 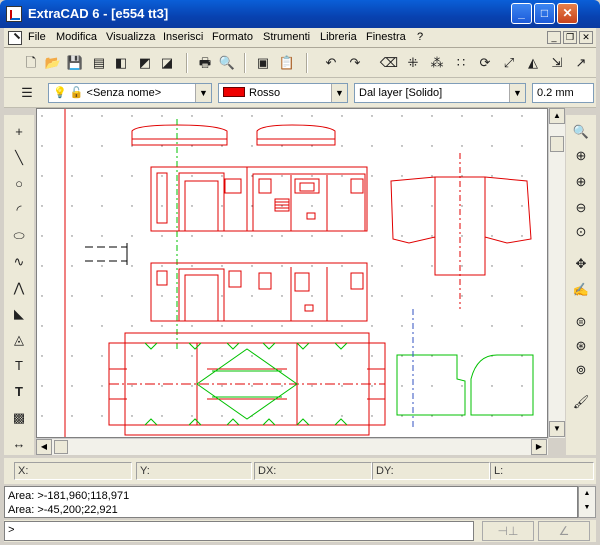 What do you see at coordinates (508, 531) in the screenshot?
I see `coordinate-input-icon: ⊣⊥` at bounding box center [508, 531].